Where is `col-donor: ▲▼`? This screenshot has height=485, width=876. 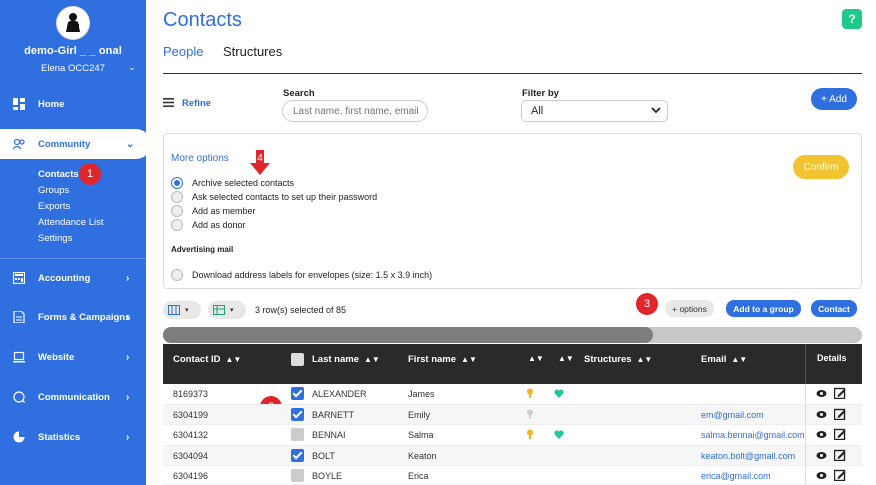 col-donor: ▲▼ is located at coordinates (563, 358).